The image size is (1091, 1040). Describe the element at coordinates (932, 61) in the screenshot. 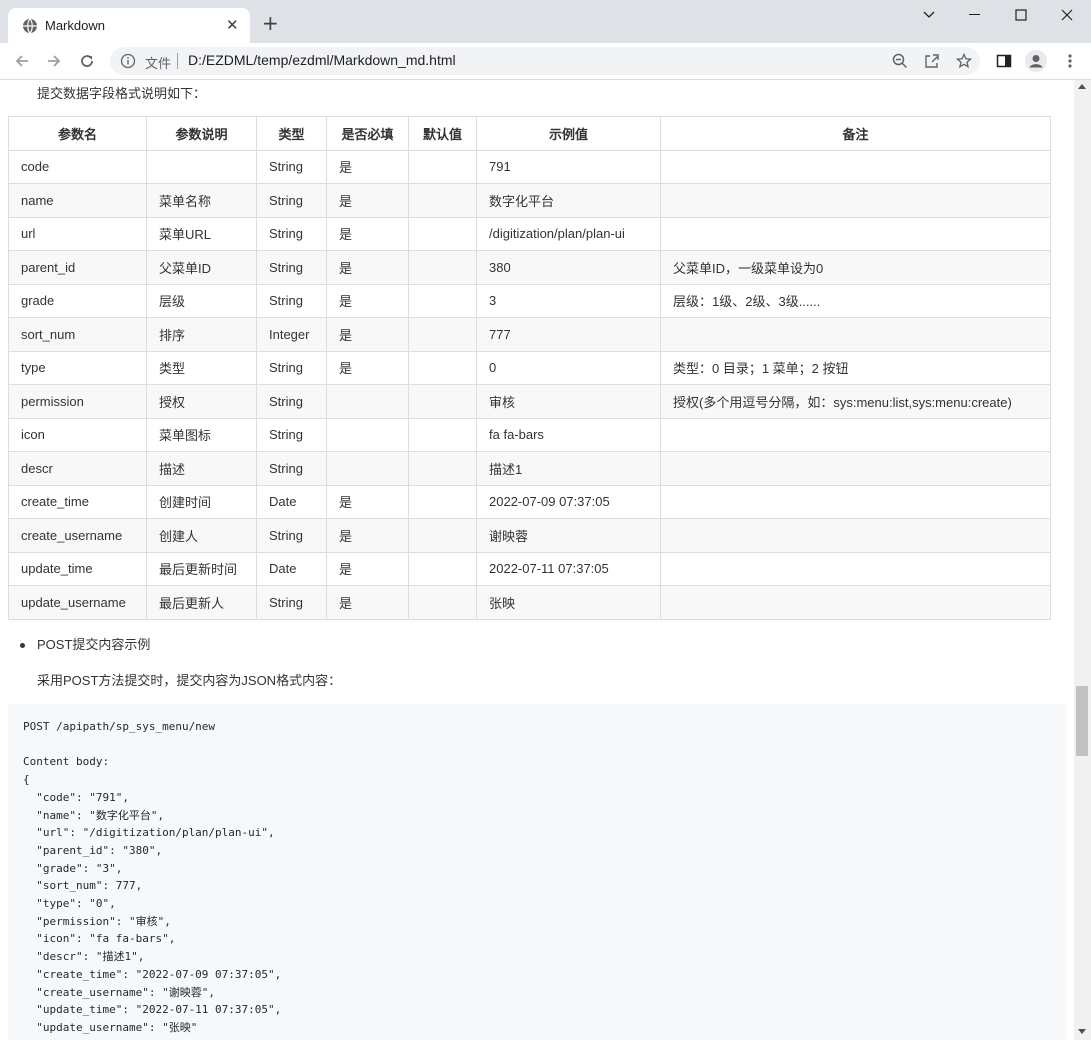

I see `share-icon` at that location.